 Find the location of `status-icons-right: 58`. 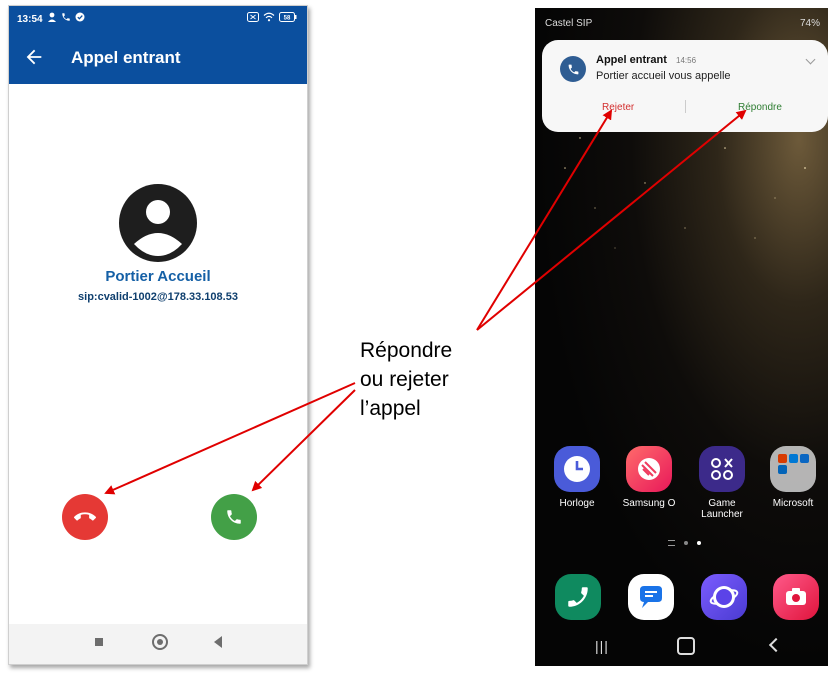

status-icons-right: 58 is located at coordinates (272, 17).